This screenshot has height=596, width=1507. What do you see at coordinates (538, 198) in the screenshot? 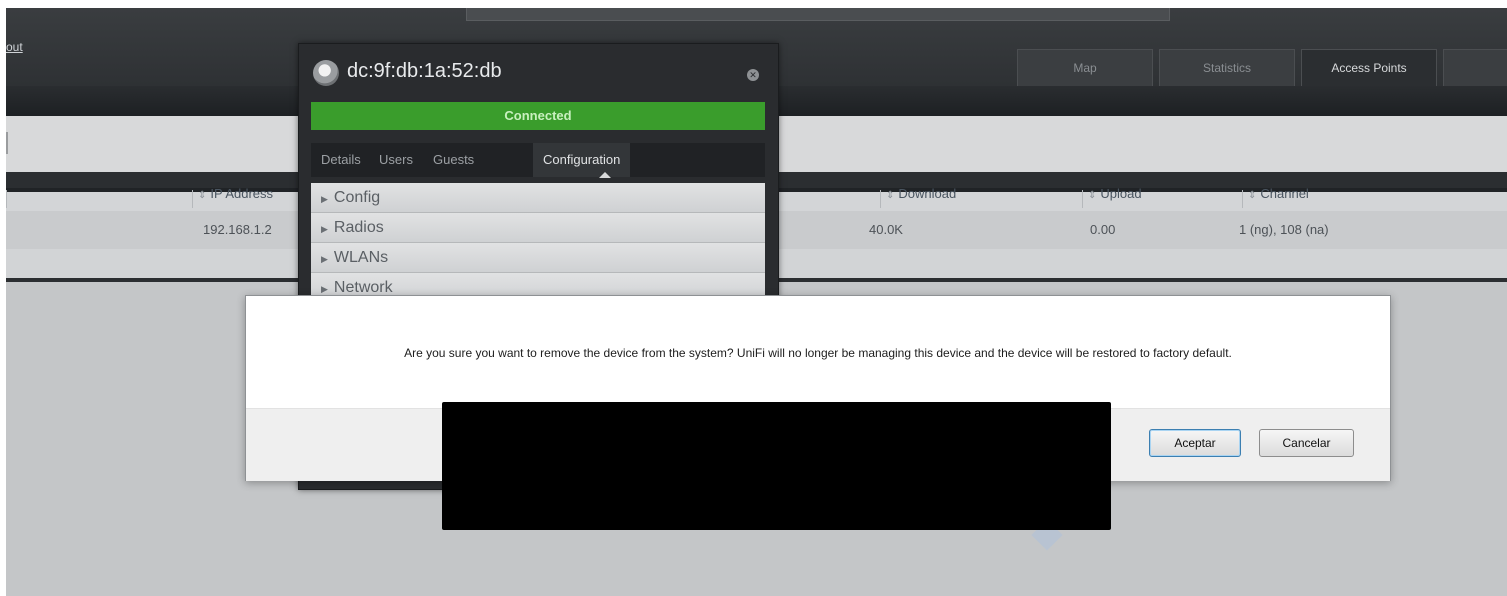
I see `section-config: ▶ Config` at bounding box center [538, 198].